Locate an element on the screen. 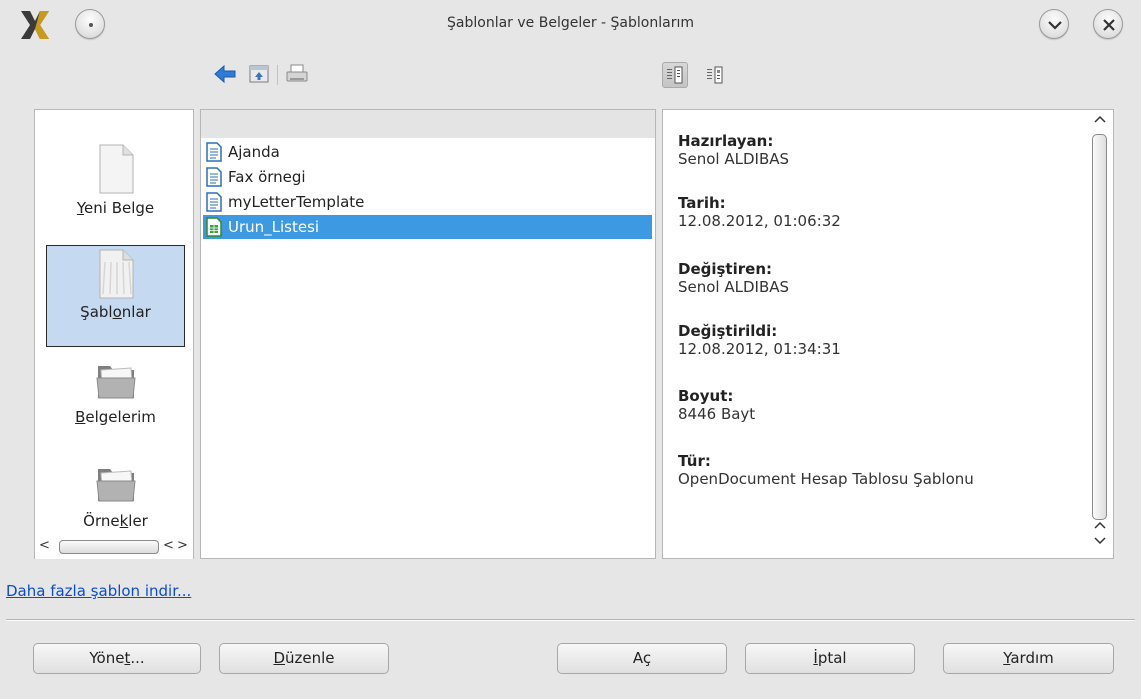  list-item: myLetterTemplate is located at coordinates (427, 202).